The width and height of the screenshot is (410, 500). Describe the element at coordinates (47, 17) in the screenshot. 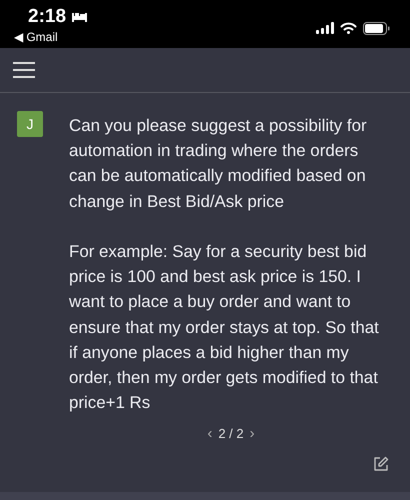

I see `clock-time: 2:18` at that location.